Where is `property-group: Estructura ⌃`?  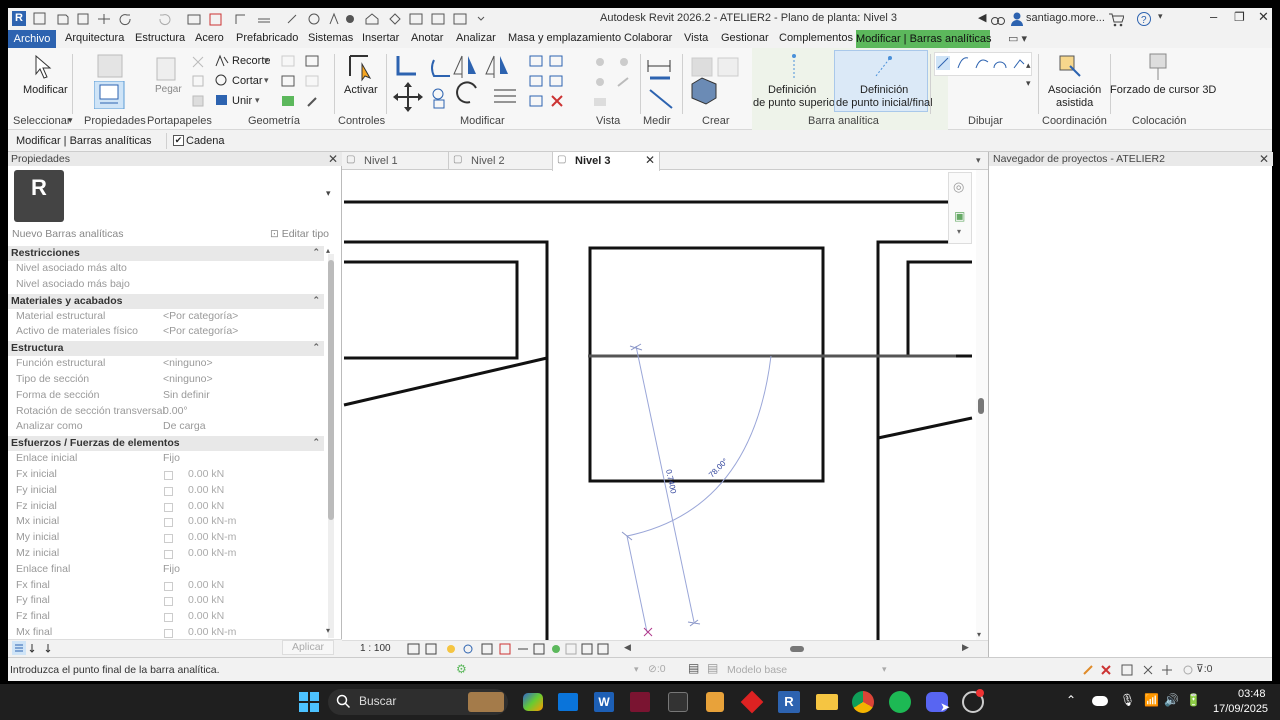
property-group: Estructura ⌃ is located at coordinates (166, 349).